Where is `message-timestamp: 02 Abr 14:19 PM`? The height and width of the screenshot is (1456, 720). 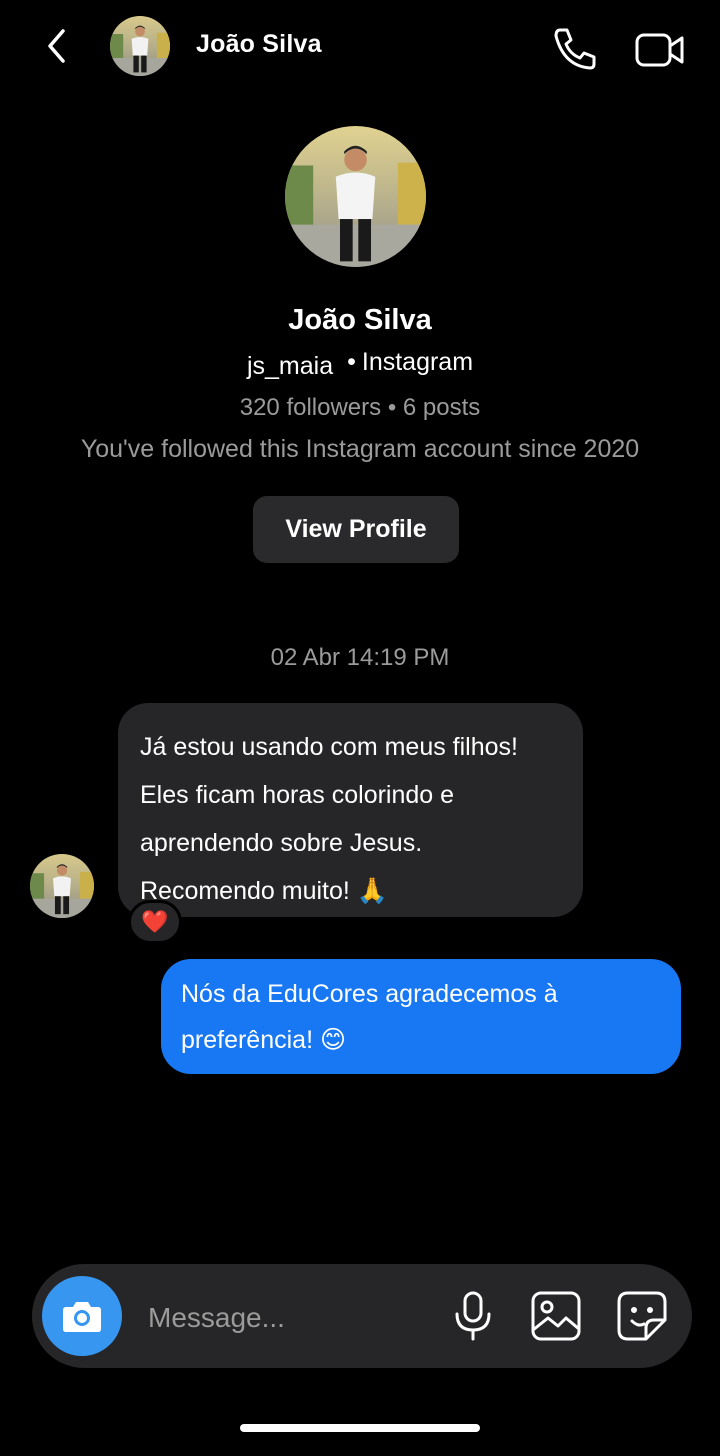
message-timestamp: 02 Abr 14:19 PM is located at coordinates (360, 657).